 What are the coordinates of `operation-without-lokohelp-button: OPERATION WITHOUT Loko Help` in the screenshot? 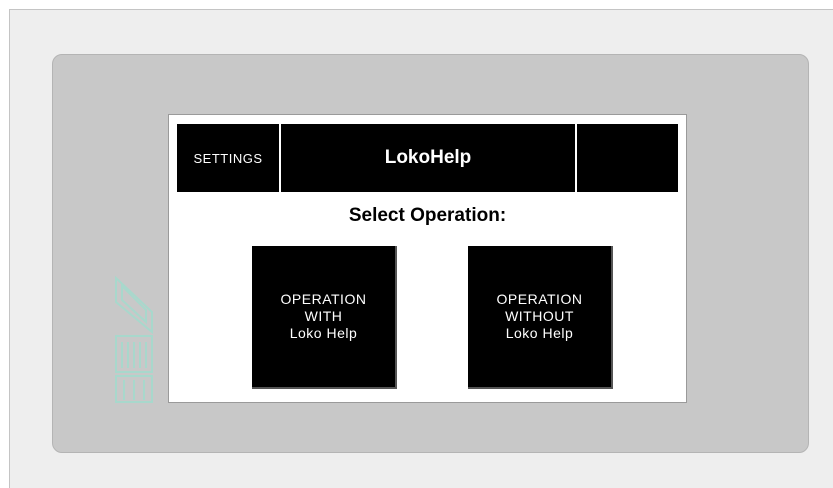 It's located at (538, 315).